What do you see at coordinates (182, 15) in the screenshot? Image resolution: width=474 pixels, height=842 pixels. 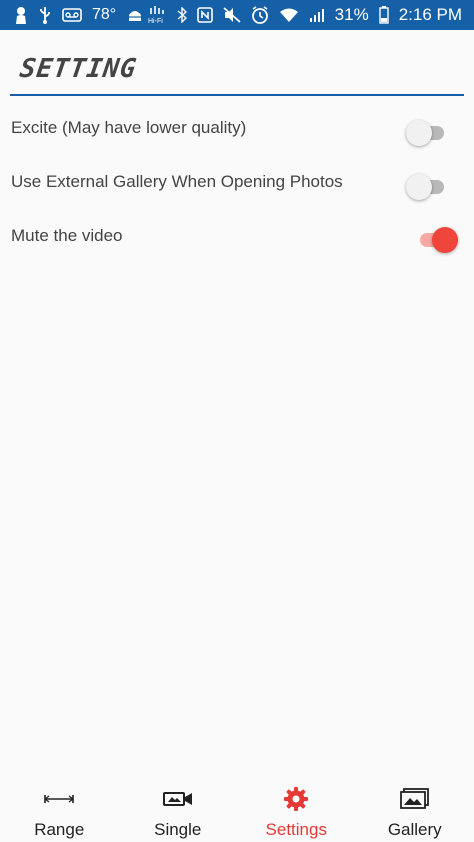 I see `bluetooth-icon` at bounding box center [182, 15].